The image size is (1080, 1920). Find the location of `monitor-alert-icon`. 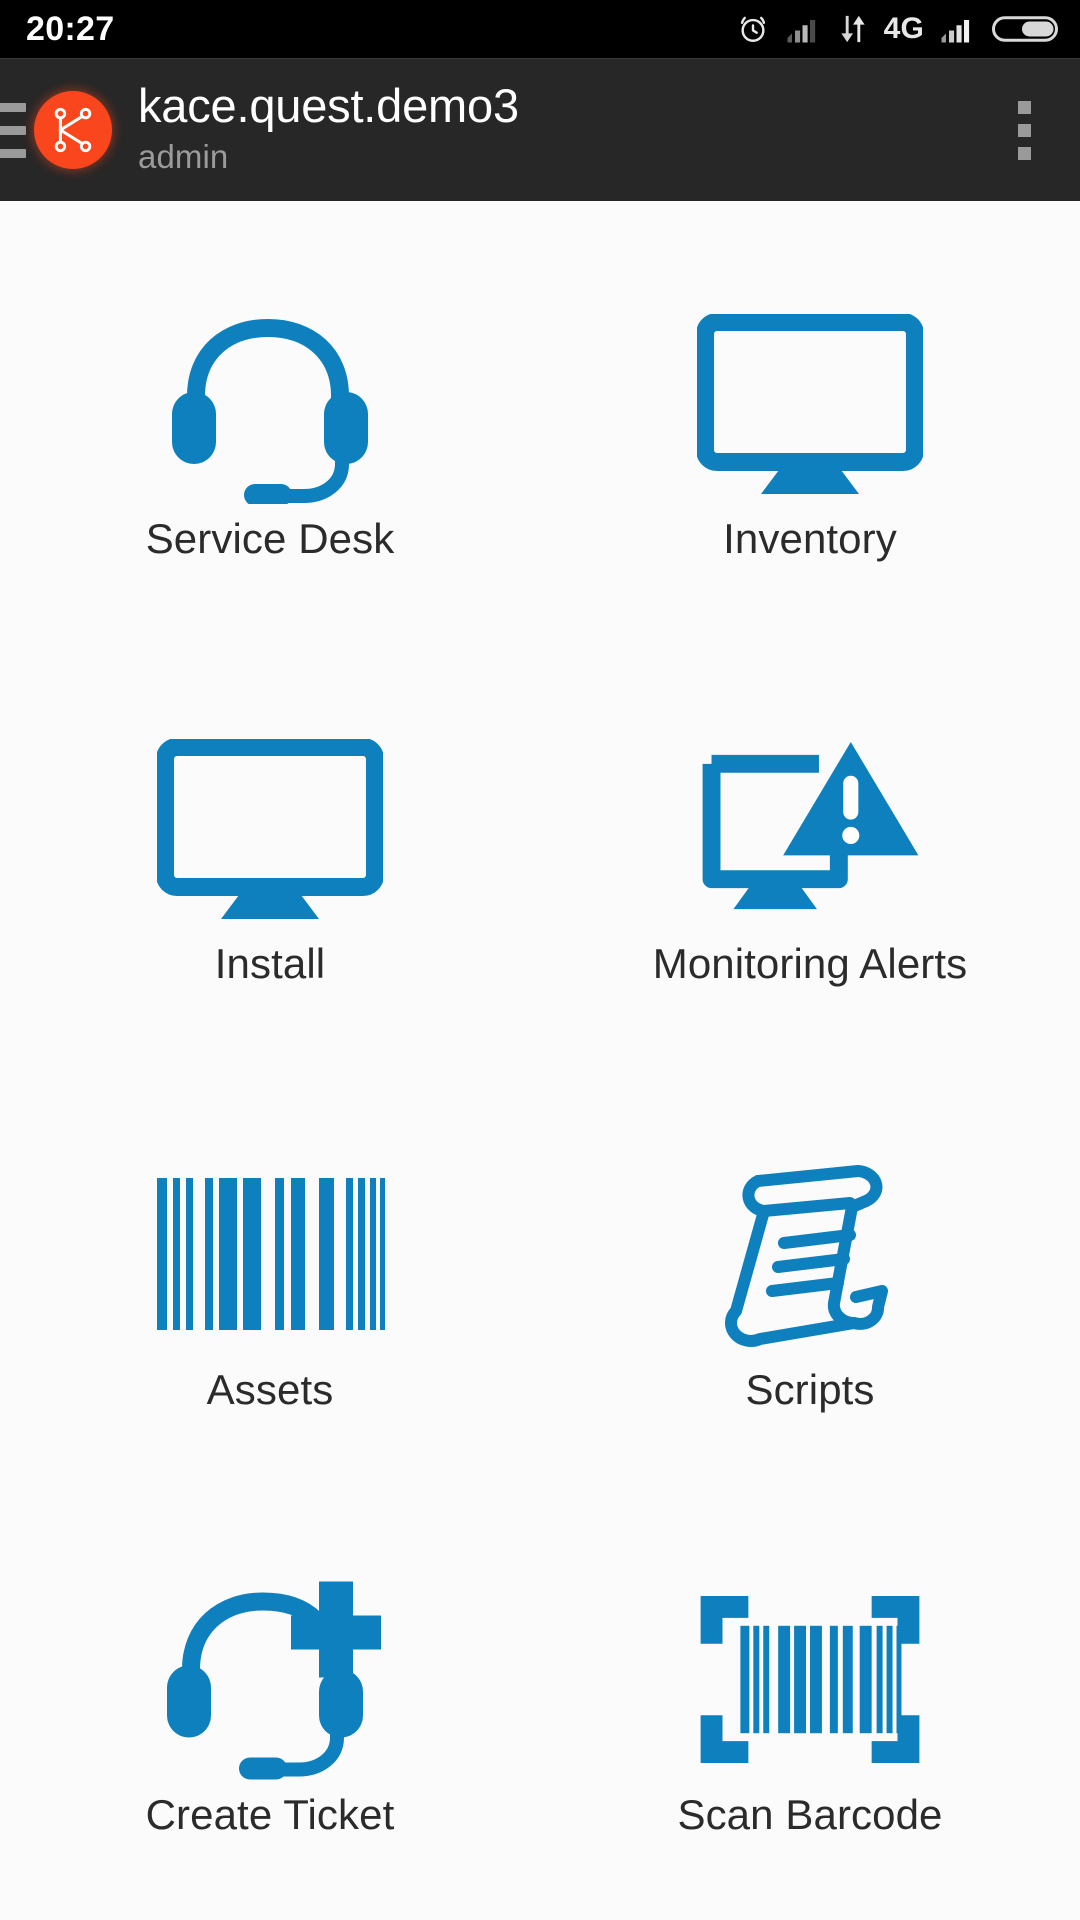

monitor-alert-icon is located at coordinates (810, 828).